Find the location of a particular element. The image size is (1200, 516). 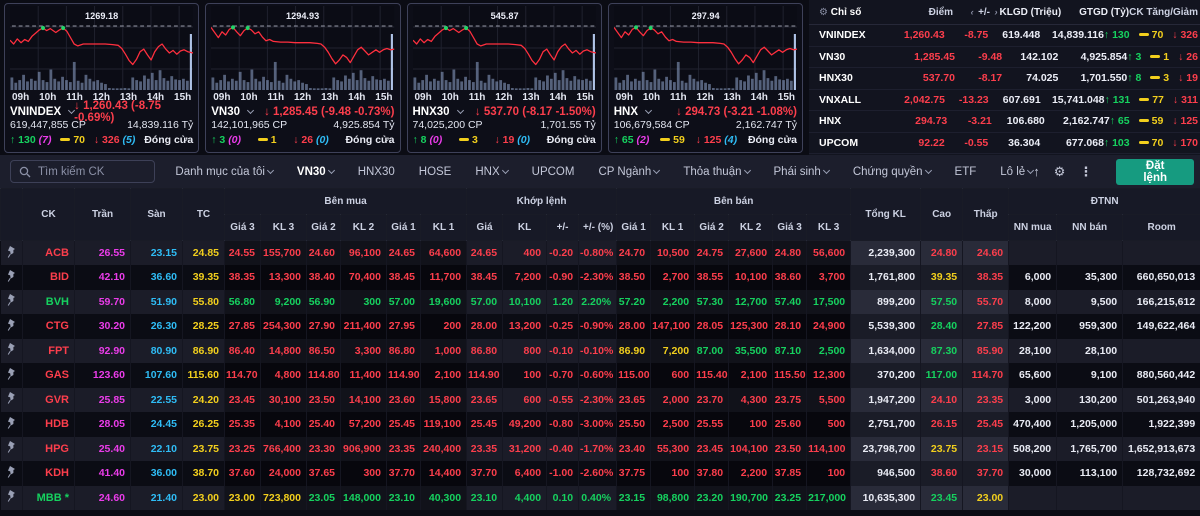

bid-vol-3: 4,100 is located at coordinates (283, 424).